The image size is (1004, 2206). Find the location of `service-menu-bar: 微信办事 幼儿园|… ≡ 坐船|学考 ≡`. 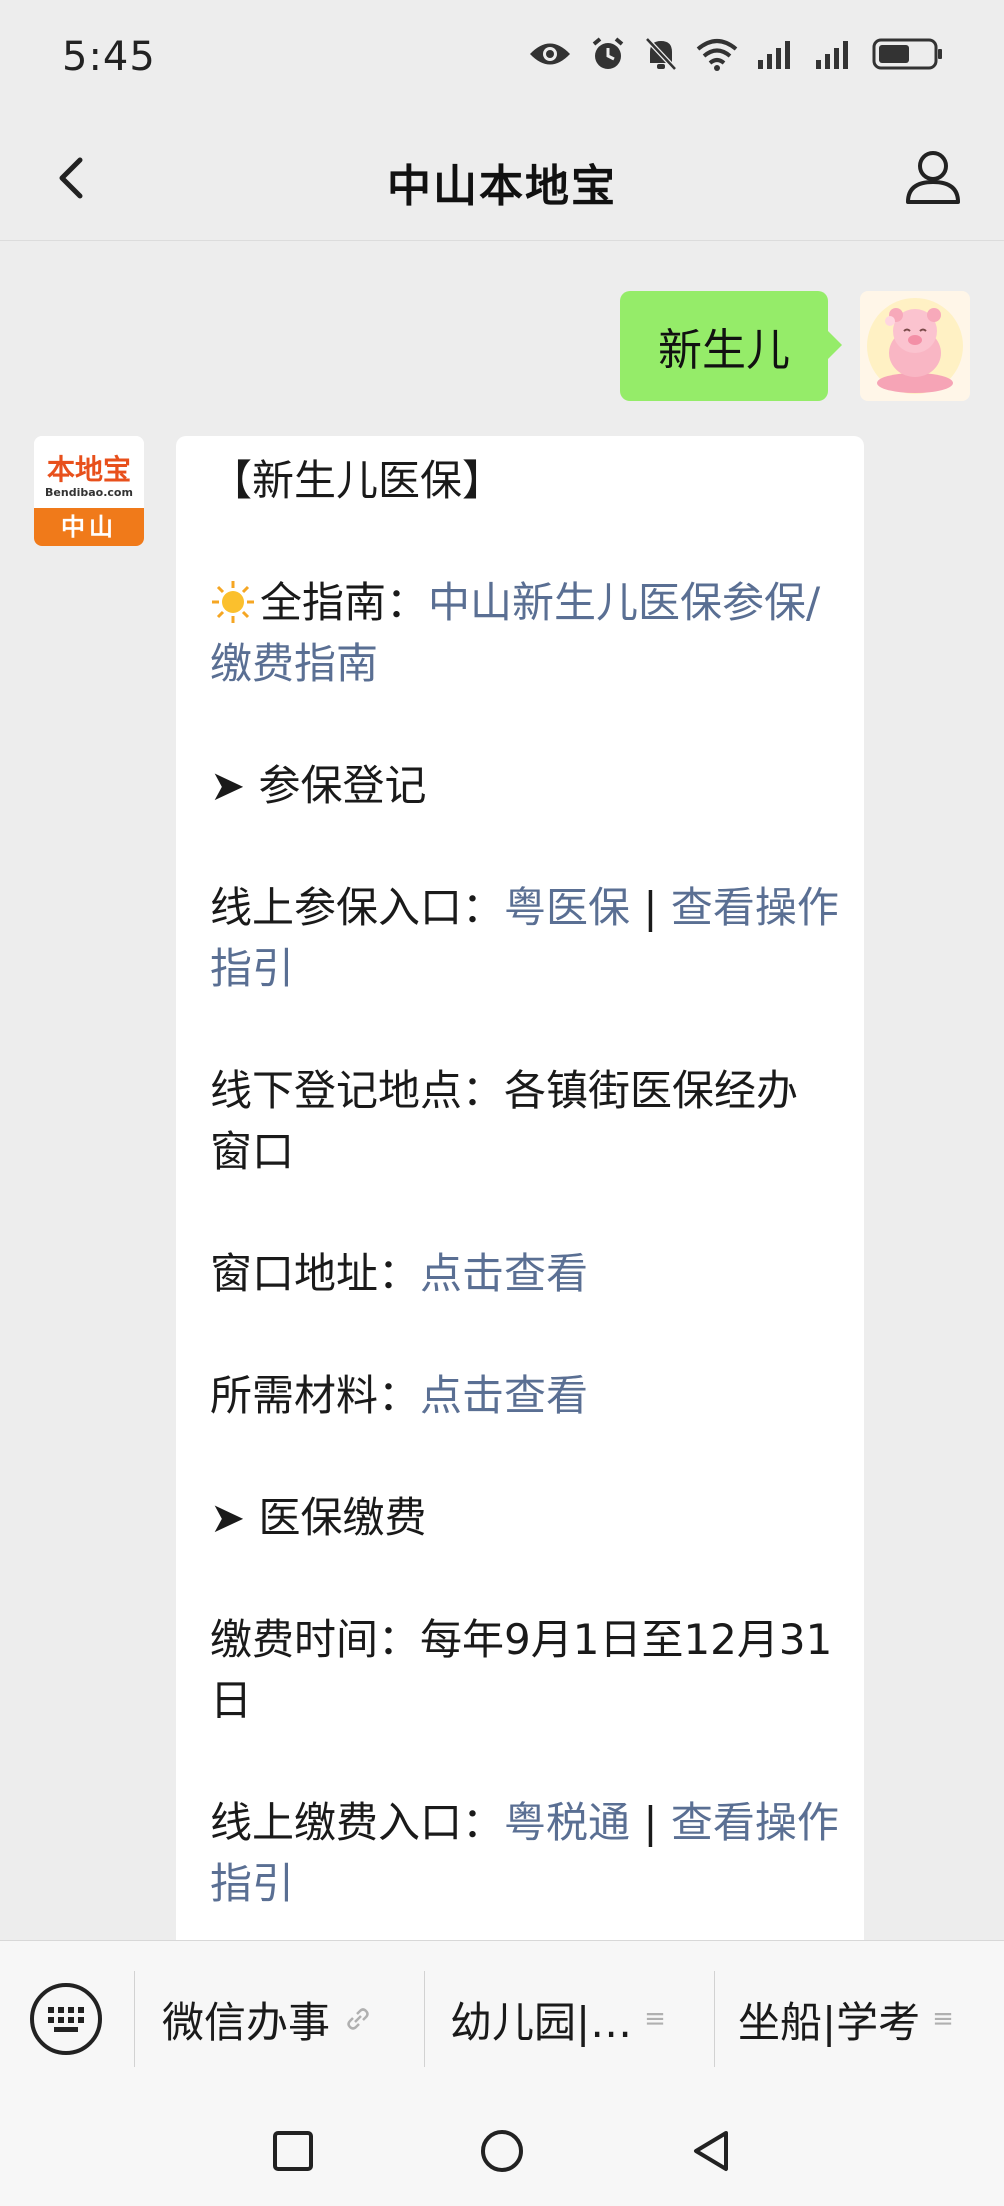

service-menu-bar: 微信办事 幼儿园|… ≡ 坐船|学考 ≡ is located at coordinates (502, 2017).